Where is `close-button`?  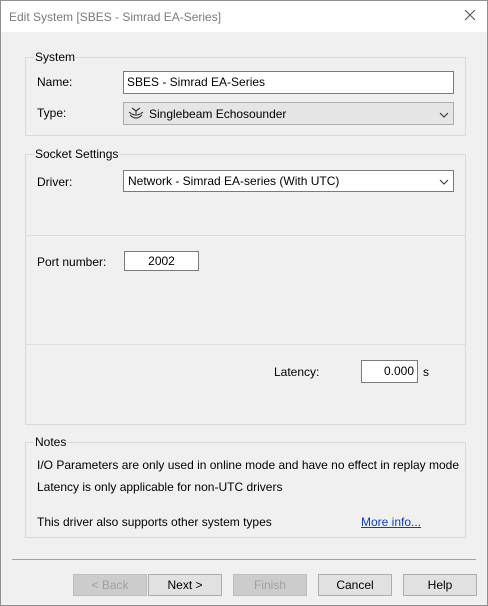
close-button is located at coordinates (470, 16).